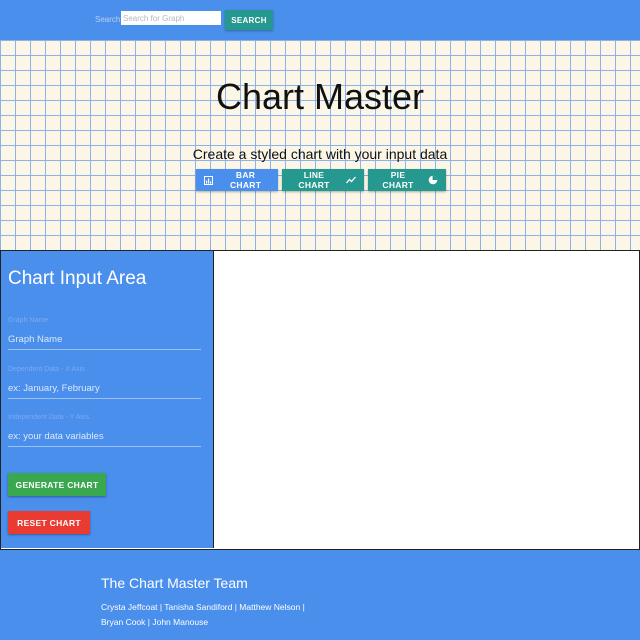 This screenshot has width=640, height=640. I want to click on graph-name-label: Graph Name, so click(28, 320).